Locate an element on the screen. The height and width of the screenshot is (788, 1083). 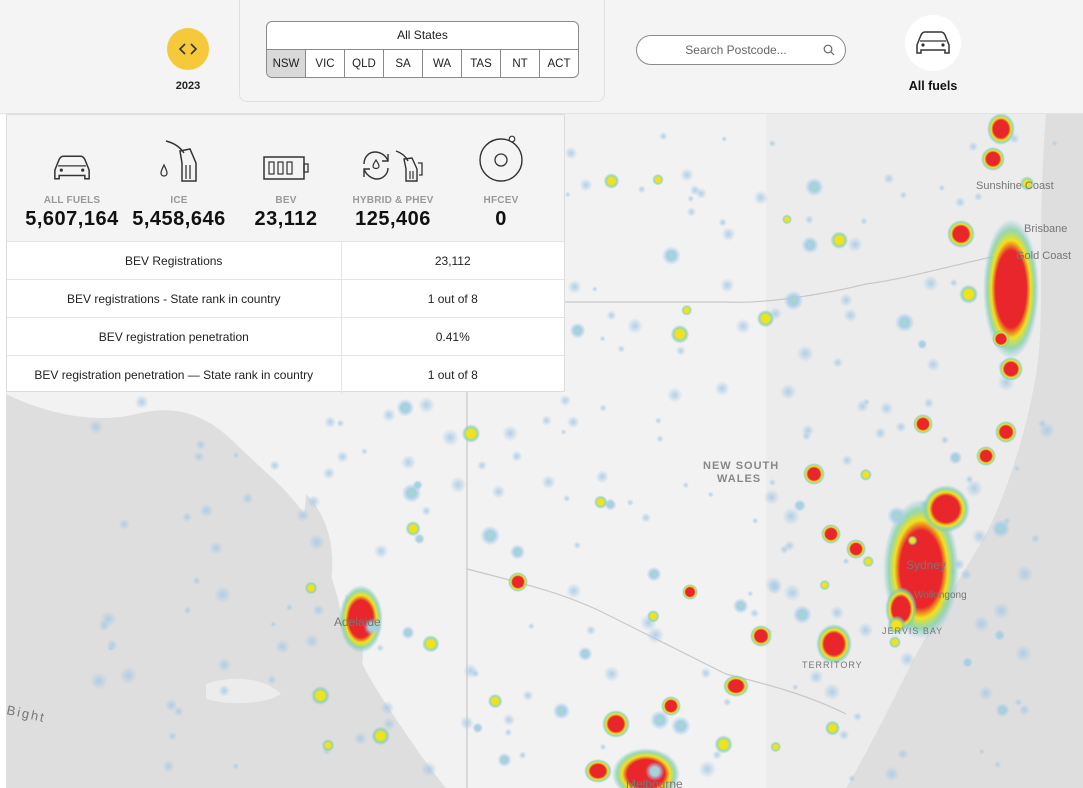
fuel-item-bev: BEV 23,112 is located at coordinates (286, 182).